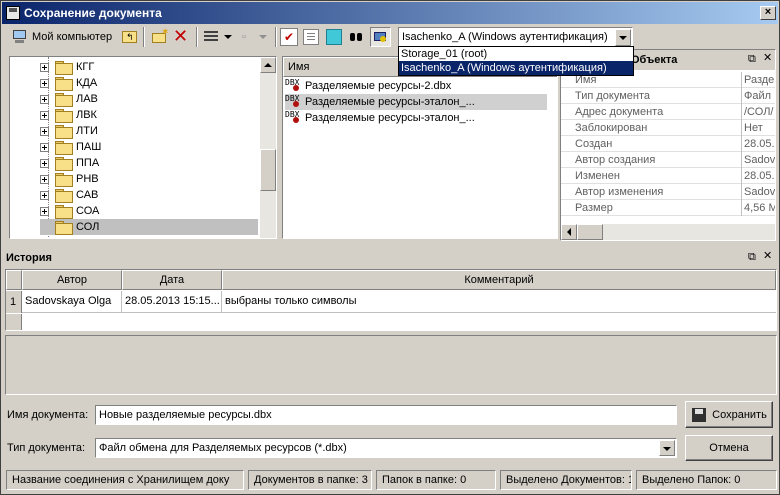  What do you see at coordinates (668, 208) in the screenshot?
I see `property-row: Размер 4,56 М` at bounding box center [668, 208].